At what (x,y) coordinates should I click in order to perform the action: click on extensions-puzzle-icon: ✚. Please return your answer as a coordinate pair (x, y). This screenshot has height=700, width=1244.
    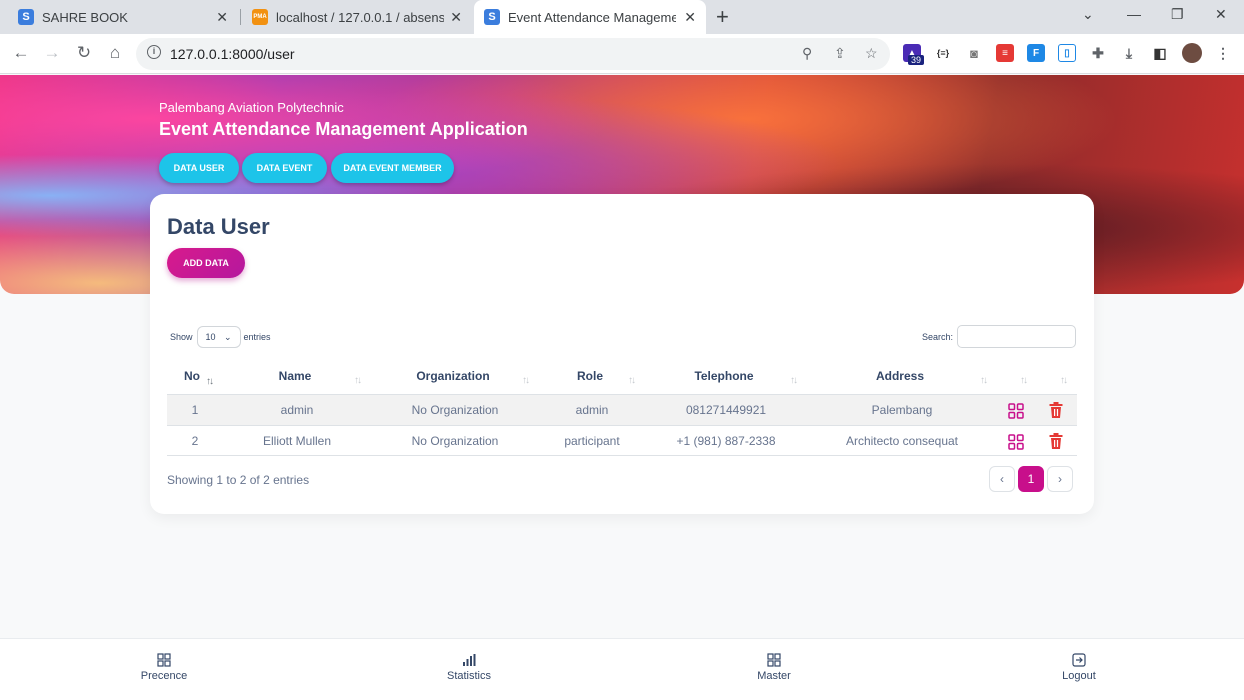
    Looking at the image, I should click on (1098, 53).